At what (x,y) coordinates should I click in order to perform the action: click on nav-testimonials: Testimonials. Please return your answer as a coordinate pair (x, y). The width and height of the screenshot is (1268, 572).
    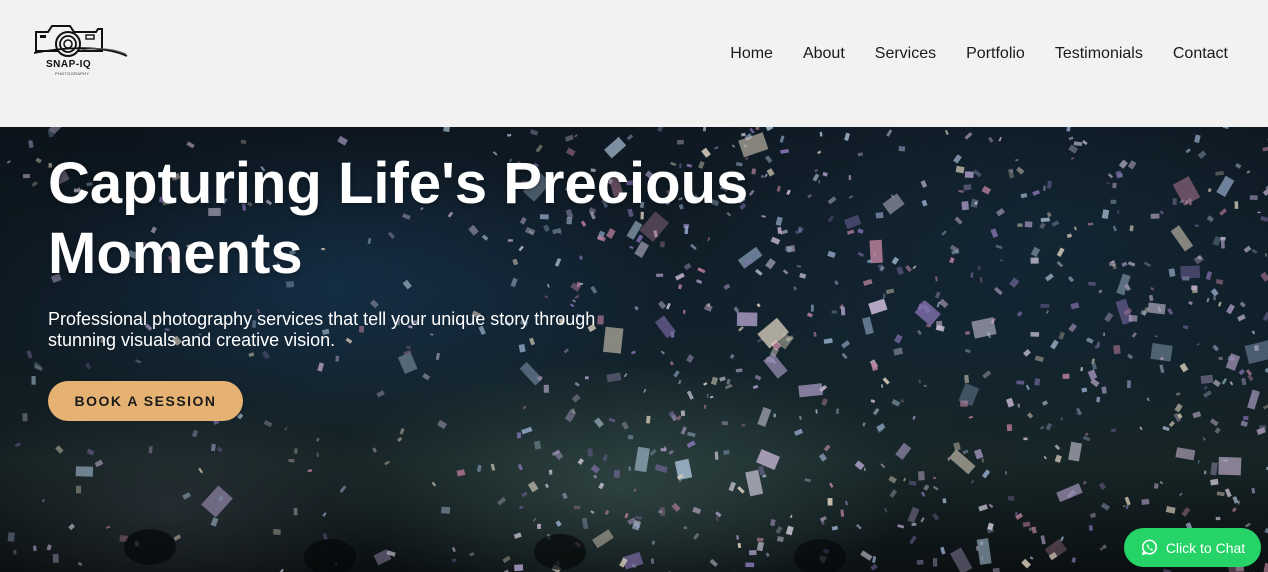
    Looking at the image, I should click on (1099, 54).